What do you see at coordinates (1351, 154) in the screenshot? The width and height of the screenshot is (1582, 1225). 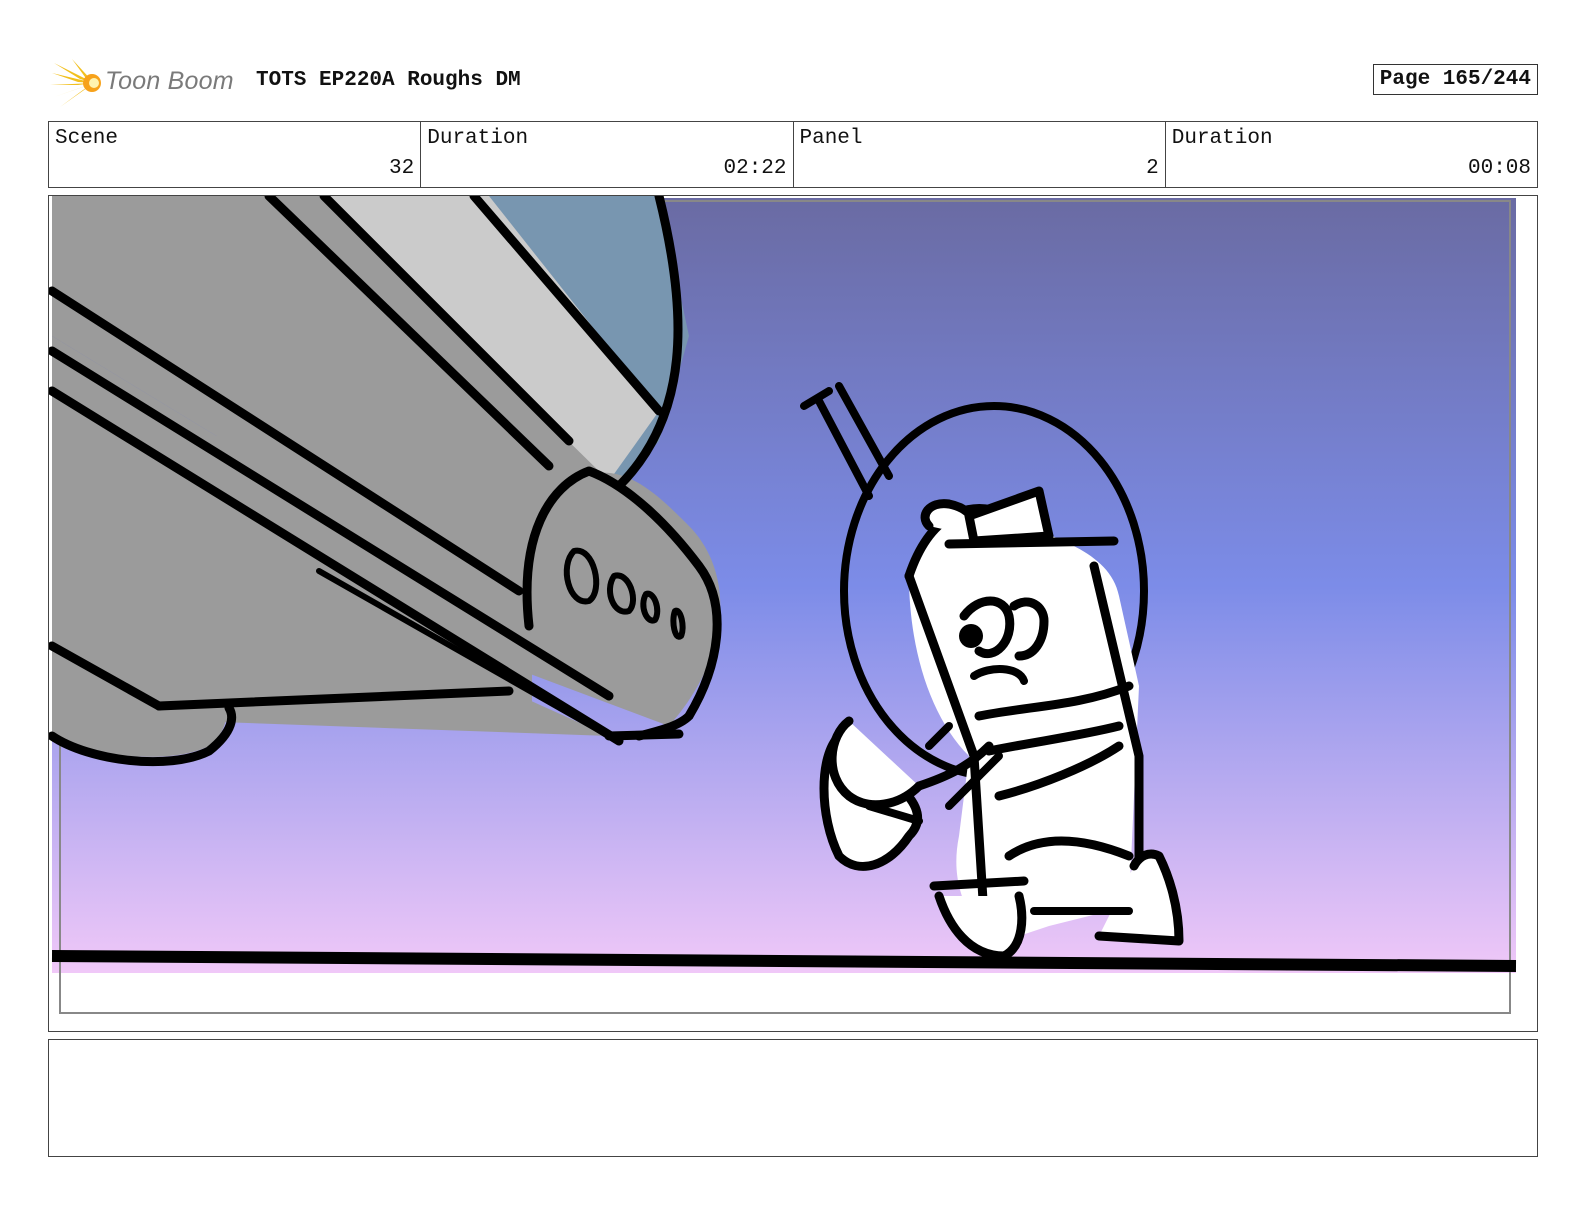 I see `panel-duration-cell: Duration 00:08` at bounding box center [1351, 154].